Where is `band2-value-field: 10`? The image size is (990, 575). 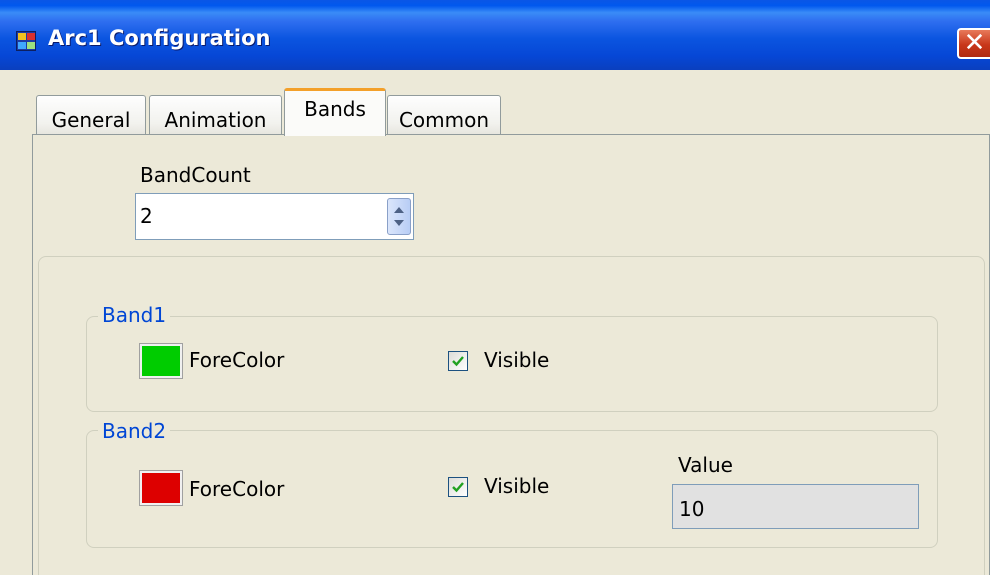
band2-value-field: 10 is located at coordinates (795, 506).